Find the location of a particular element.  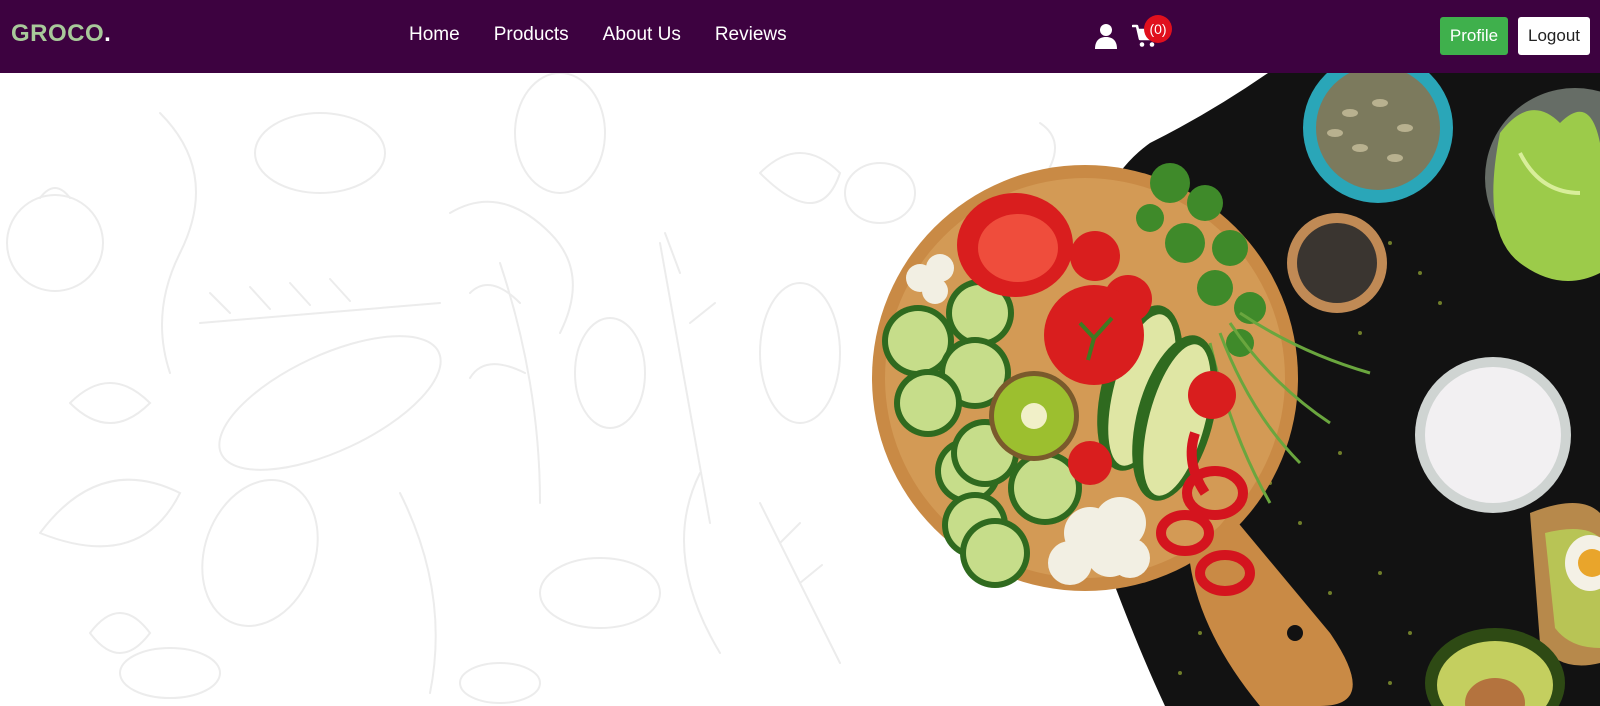

header-icons: (0) is located at coordinates (1134, 33).